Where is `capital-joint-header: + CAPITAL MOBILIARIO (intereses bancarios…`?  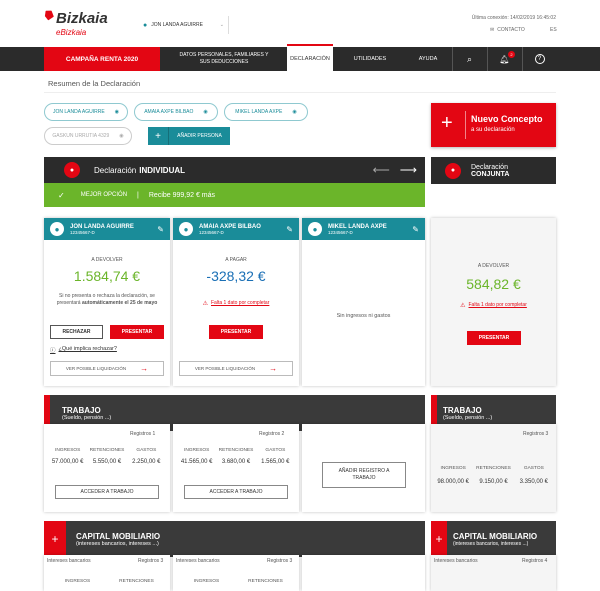 capital-joint-header: + CAPITAL MOBILIARIO (intereses bancarios… is located at coordinates (493, 539).